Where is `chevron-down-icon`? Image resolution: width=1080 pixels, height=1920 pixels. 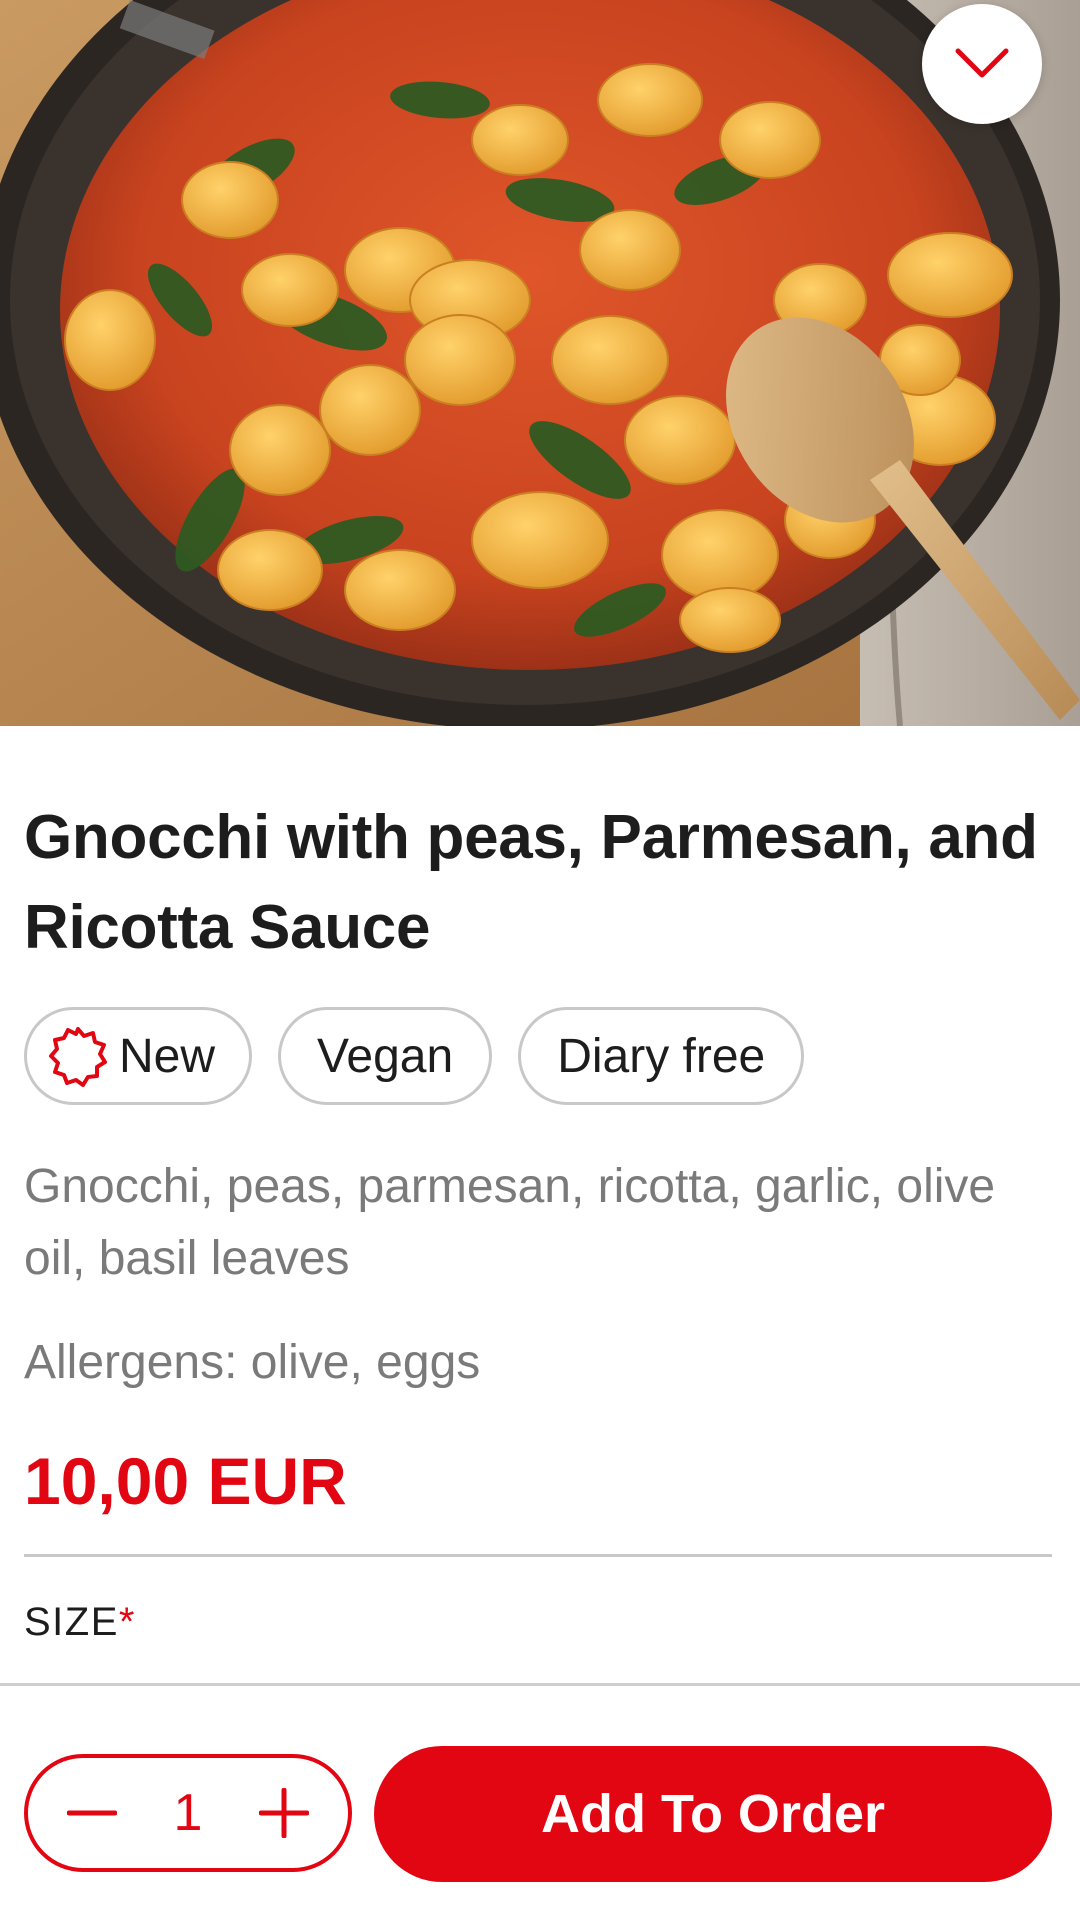 chevron-down-icon is located at coordinates (982, 63).